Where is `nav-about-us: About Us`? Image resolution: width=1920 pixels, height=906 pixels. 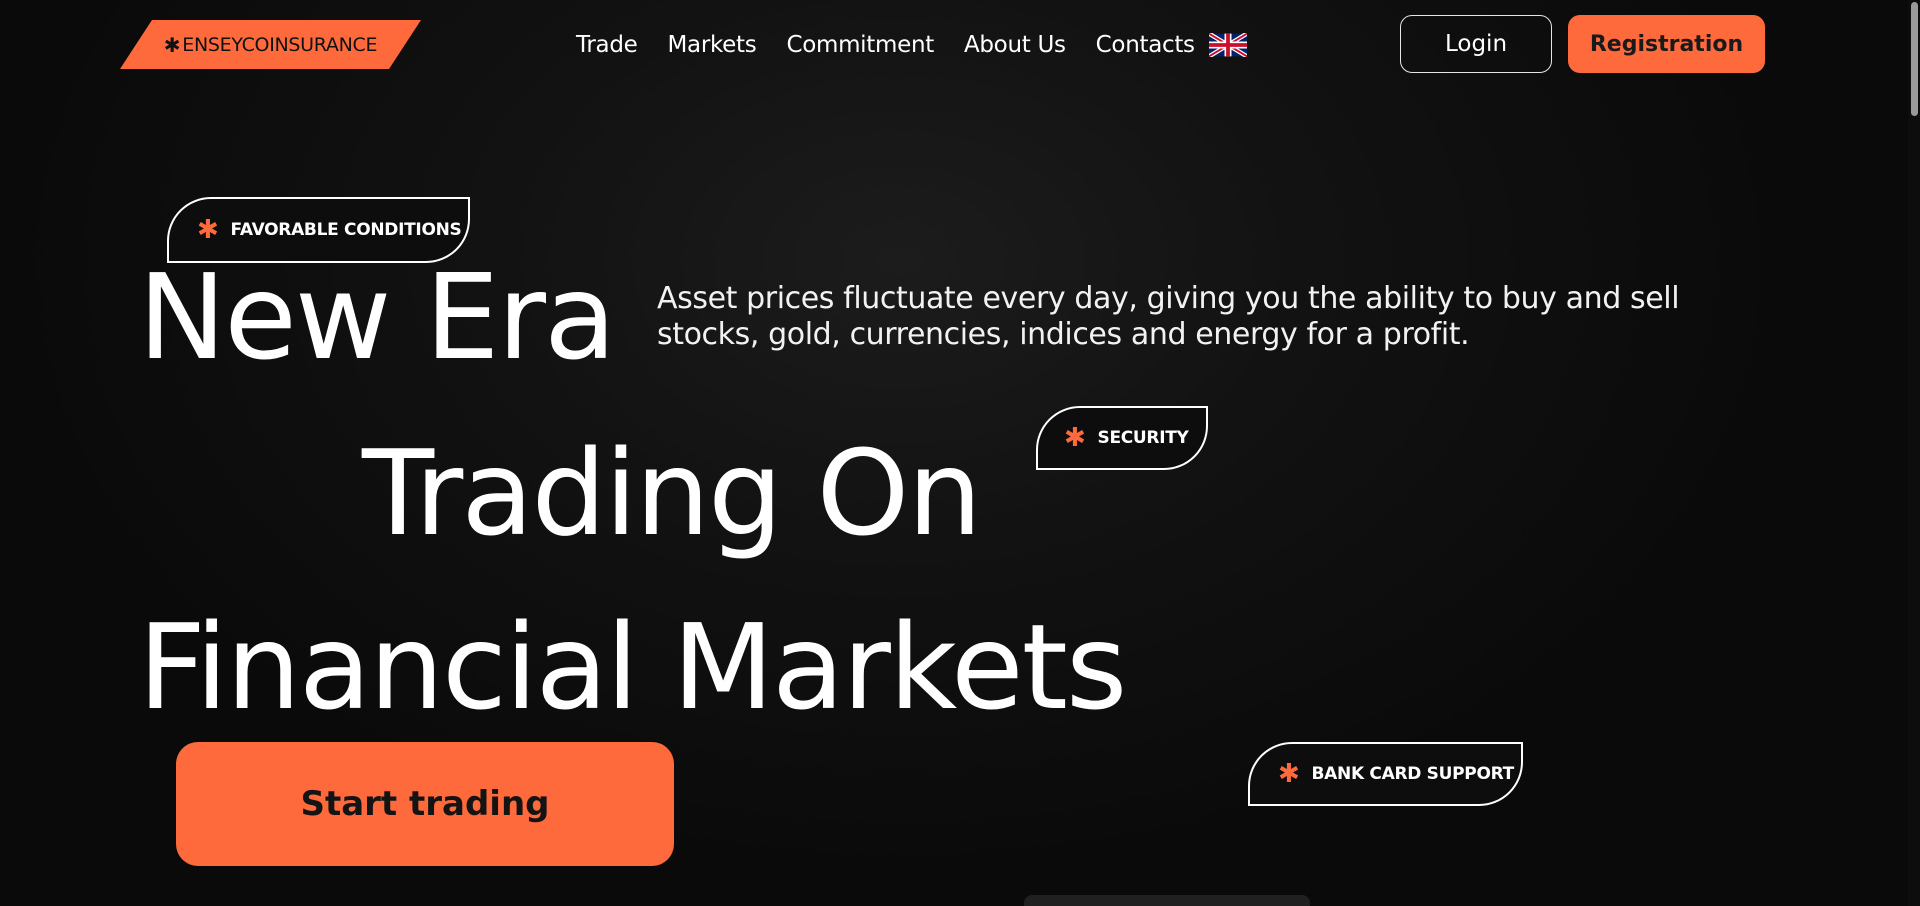
nav-about-us: About Us is located at coordinates (1015, 45).